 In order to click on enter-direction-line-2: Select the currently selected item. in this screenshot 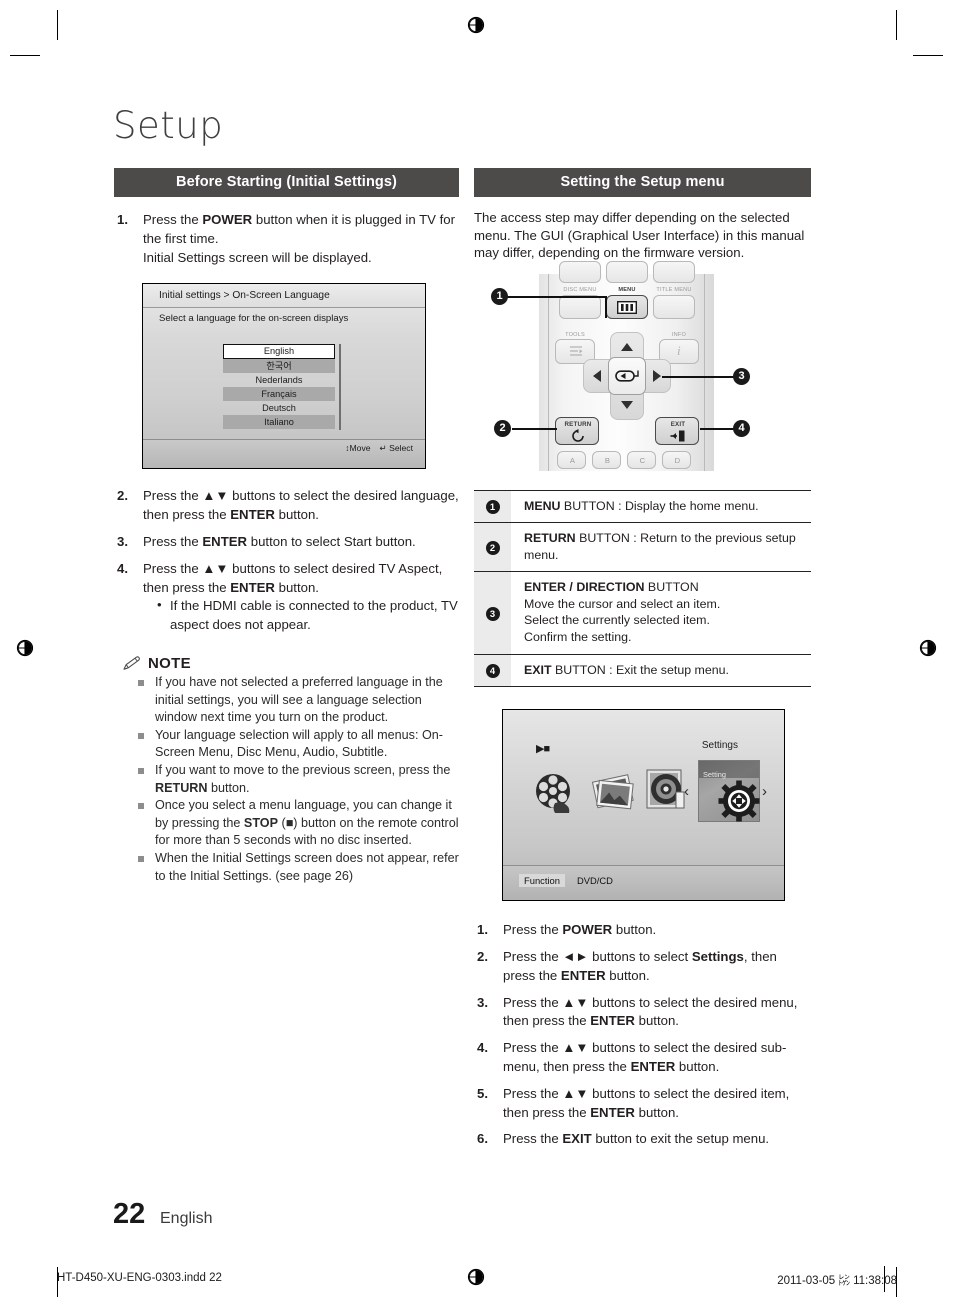, I will do `click(617, 620)`.